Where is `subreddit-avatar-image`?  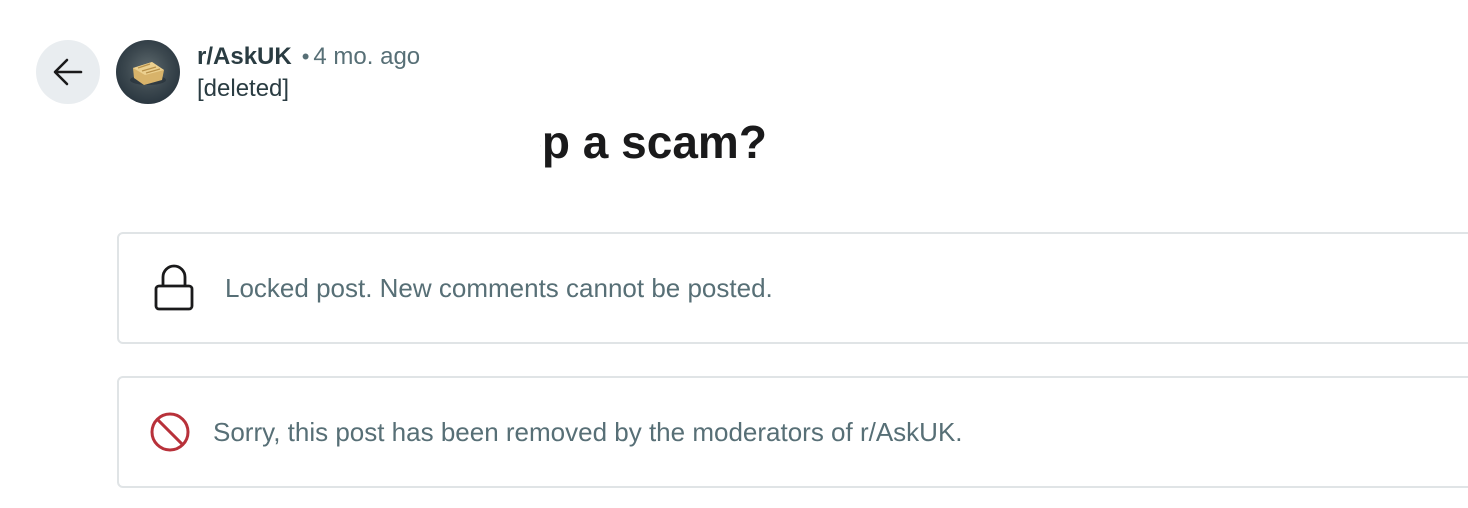
subreddit-avatar-image is located at coordinates (148, 73).